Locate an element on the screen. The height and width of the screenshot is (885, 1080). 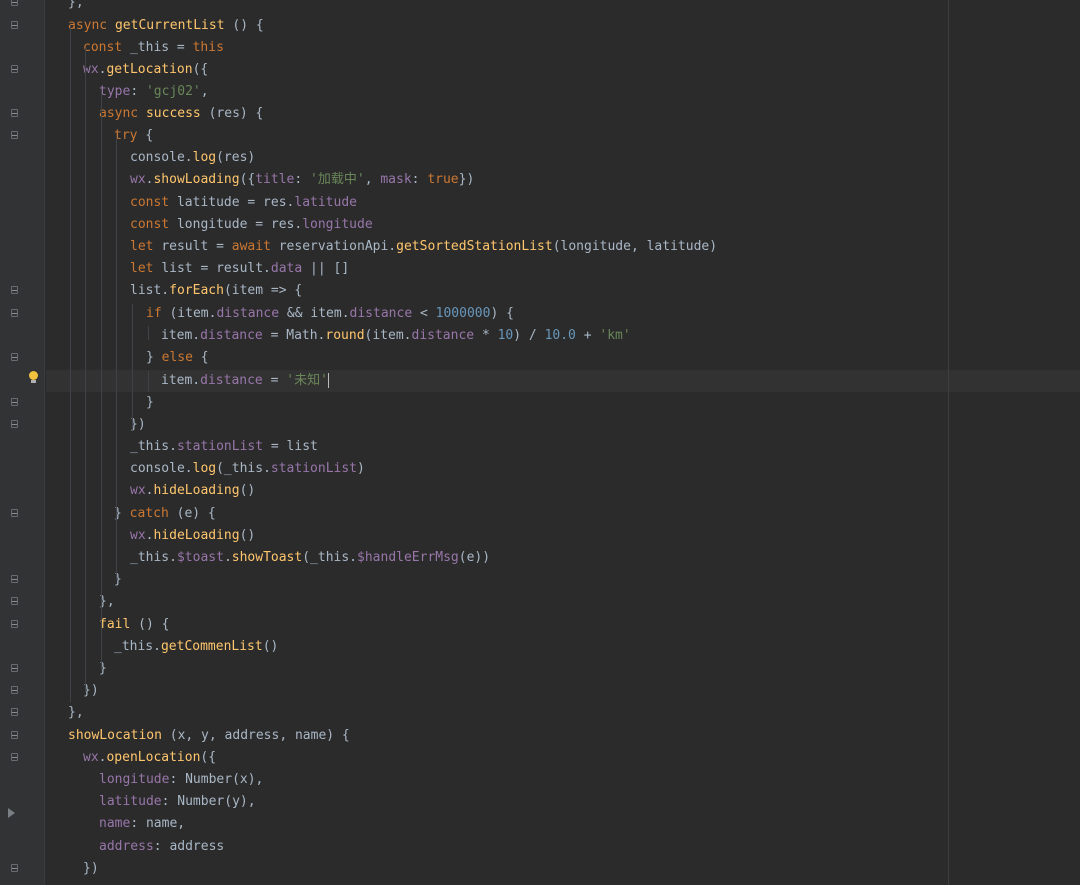
code-token: ({ is located at coordinates (247, 179).